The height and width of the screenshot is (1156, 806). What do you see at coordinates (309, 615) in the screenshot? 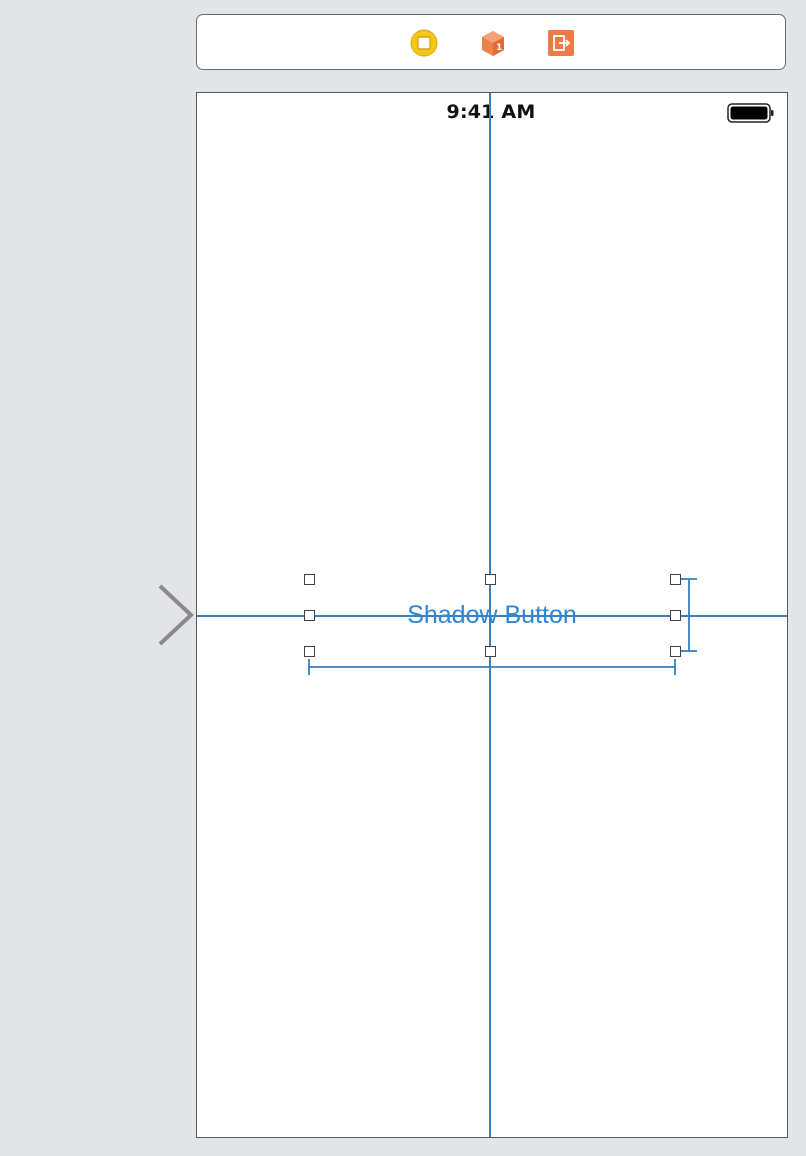
I see `resize-handle-left` at bounding box center [309, 615].